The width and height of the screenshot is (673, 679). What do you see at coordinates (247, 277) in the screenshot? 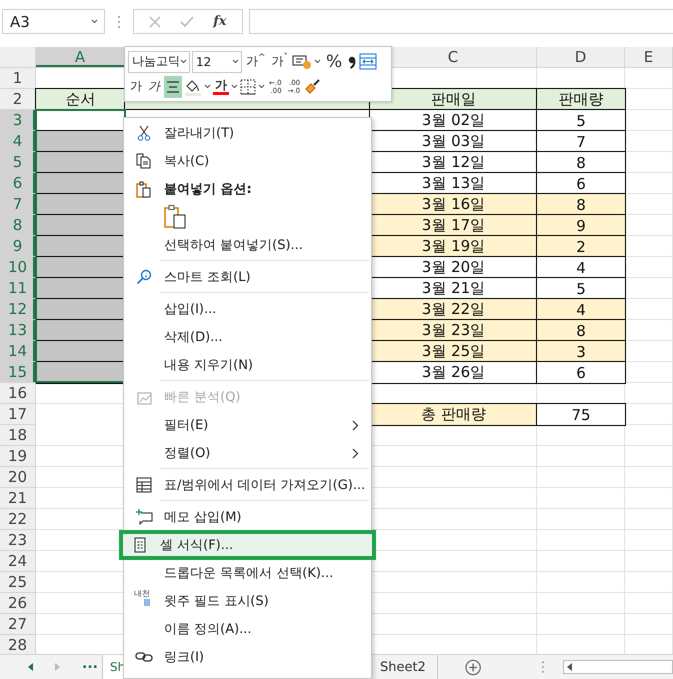
I see `menu-item: 스마트 조회(L)` at bounding box center [247, 277].